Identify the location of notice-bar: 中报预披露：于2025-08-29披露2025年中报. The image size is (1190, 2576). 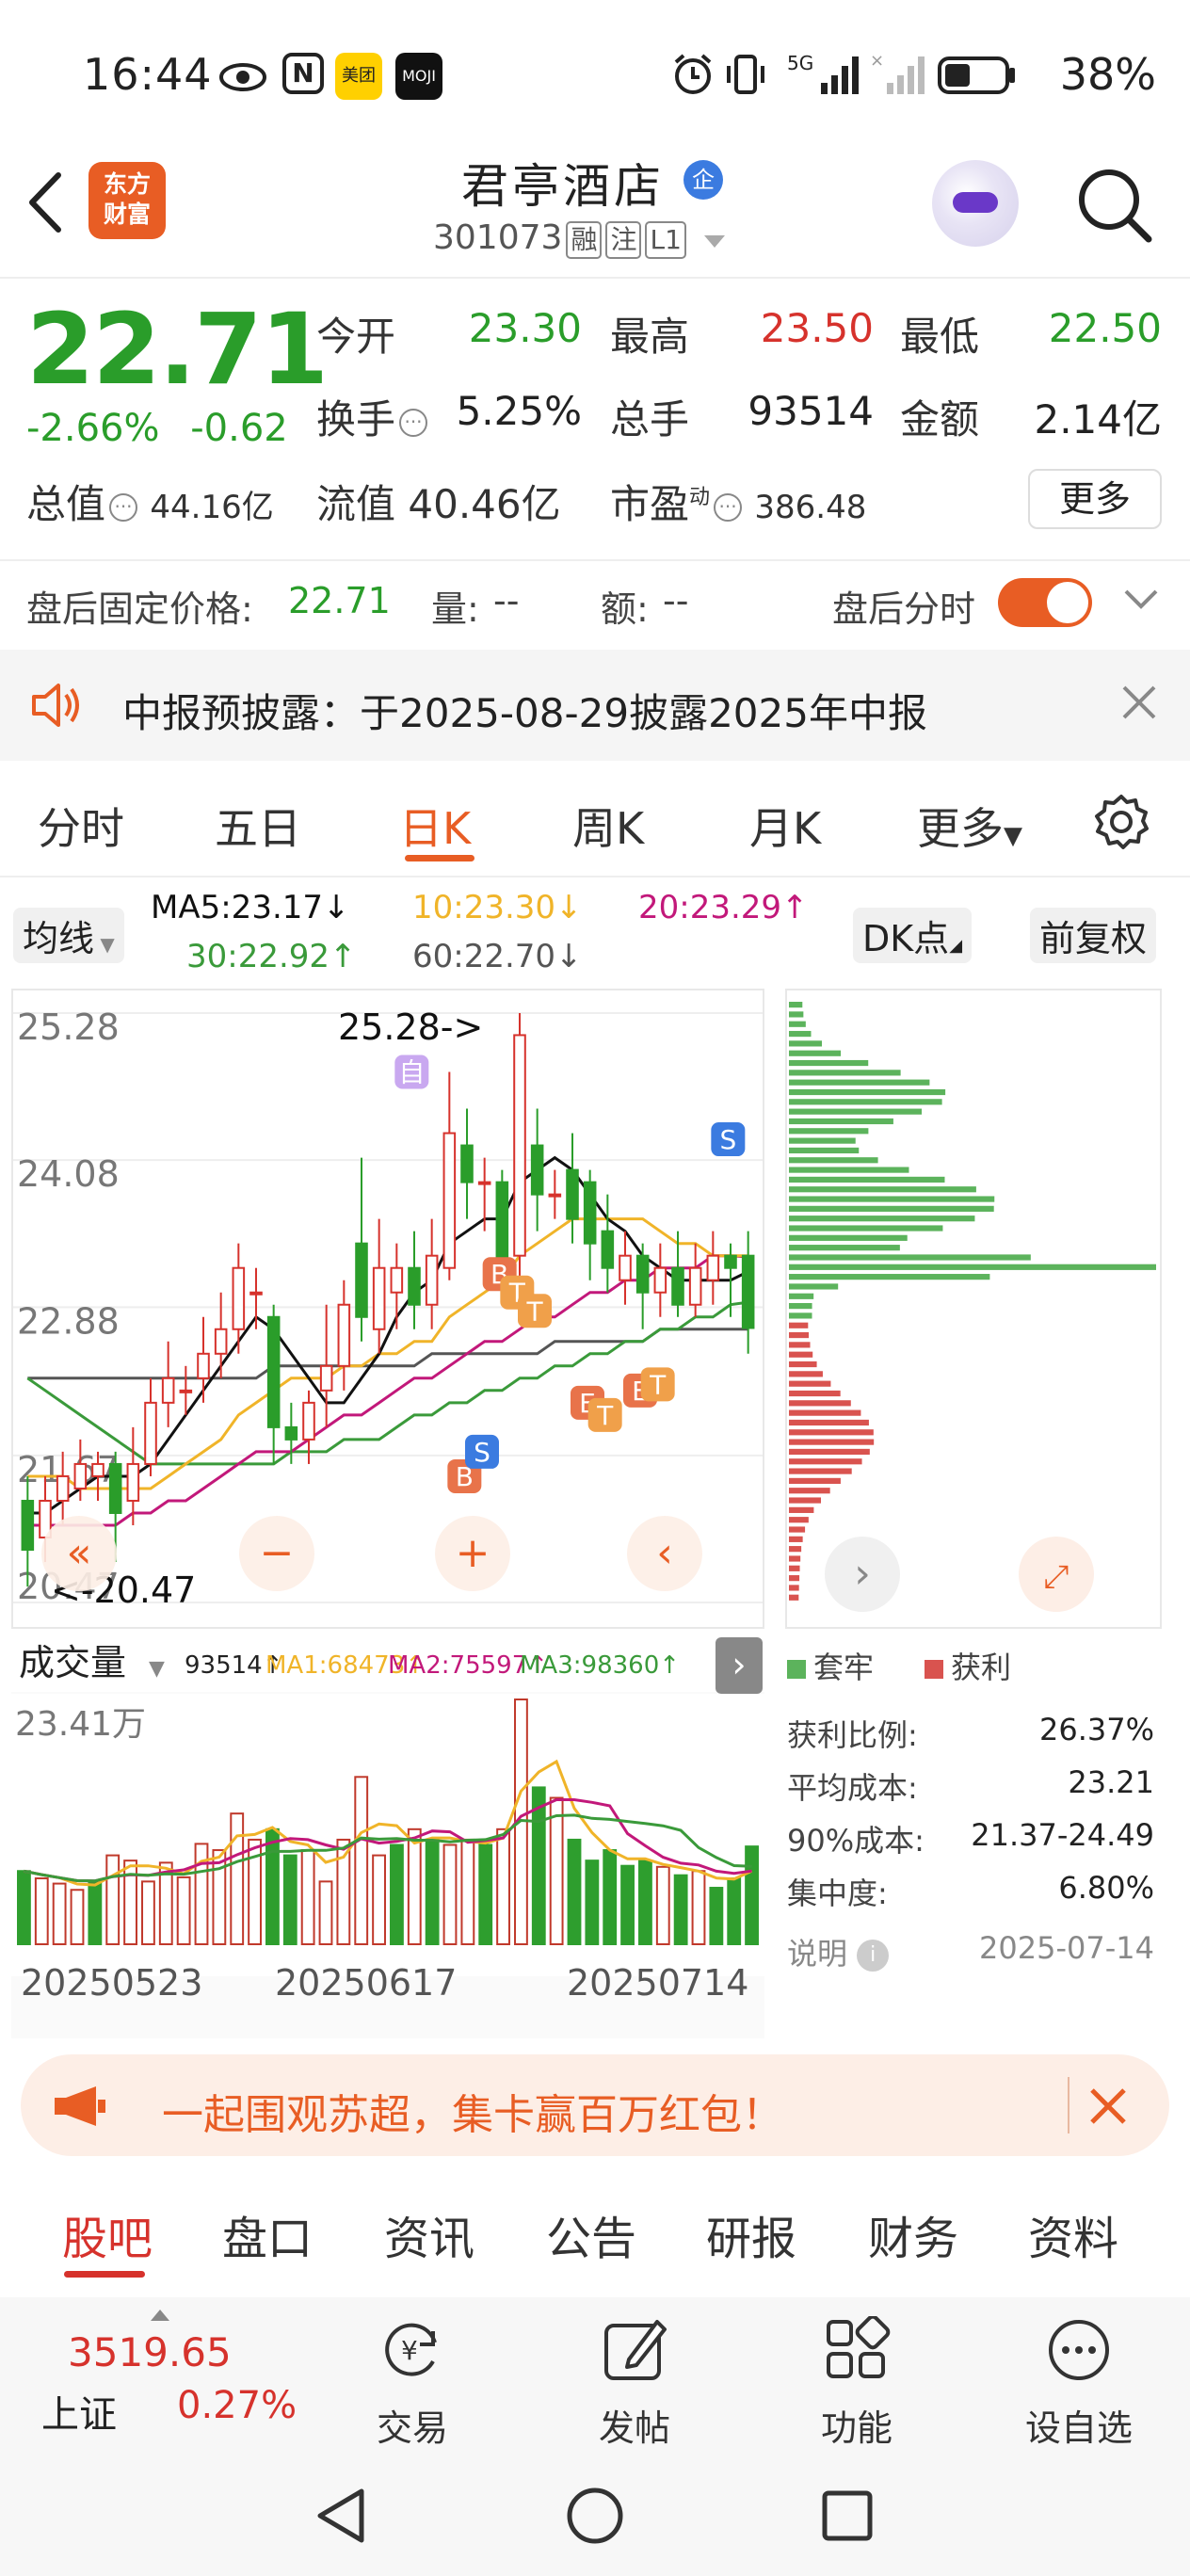
(595, 705).